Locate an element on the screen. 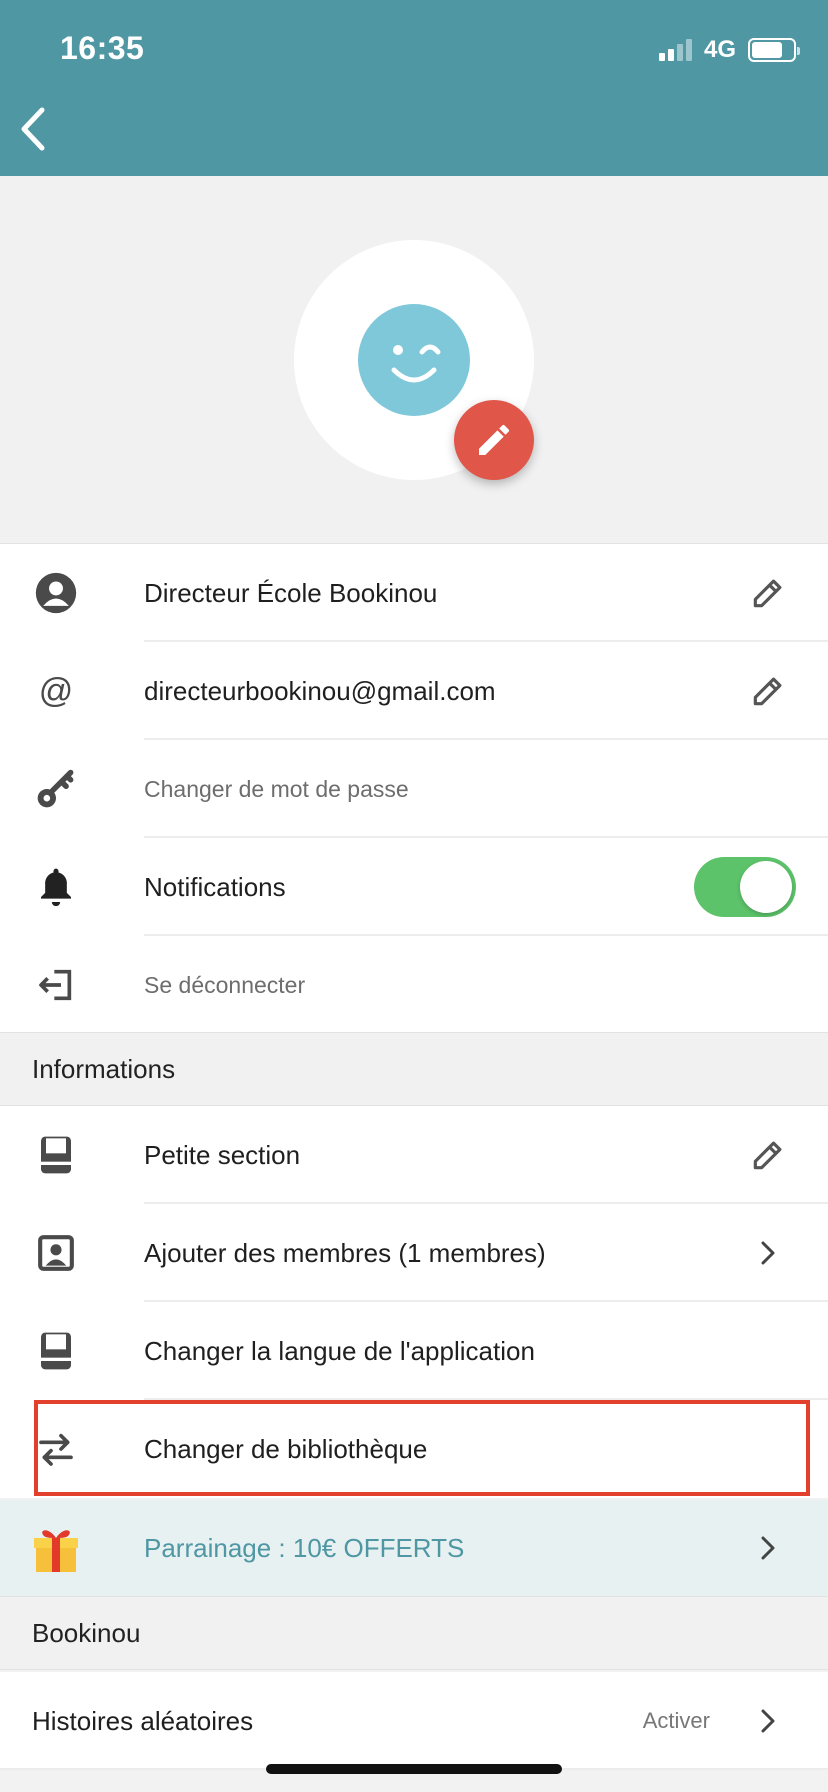  class-row: Petite section is located at coordinates (414, 1155).